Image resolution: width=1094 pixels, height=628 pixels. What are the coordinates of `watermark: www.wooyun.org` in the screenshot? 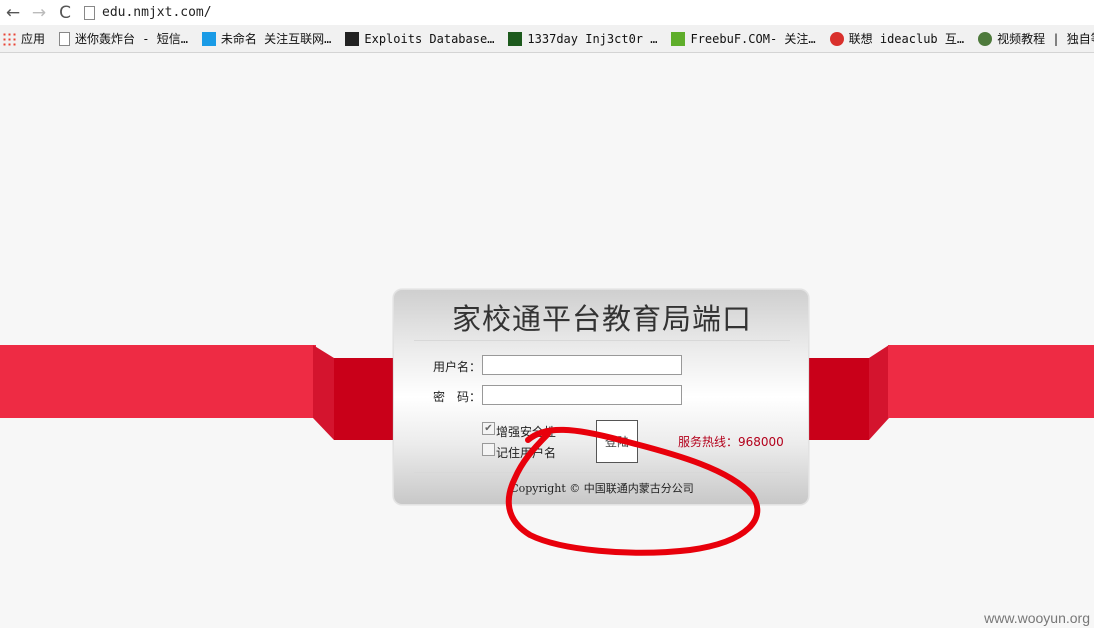 It's located at (1037, 618).